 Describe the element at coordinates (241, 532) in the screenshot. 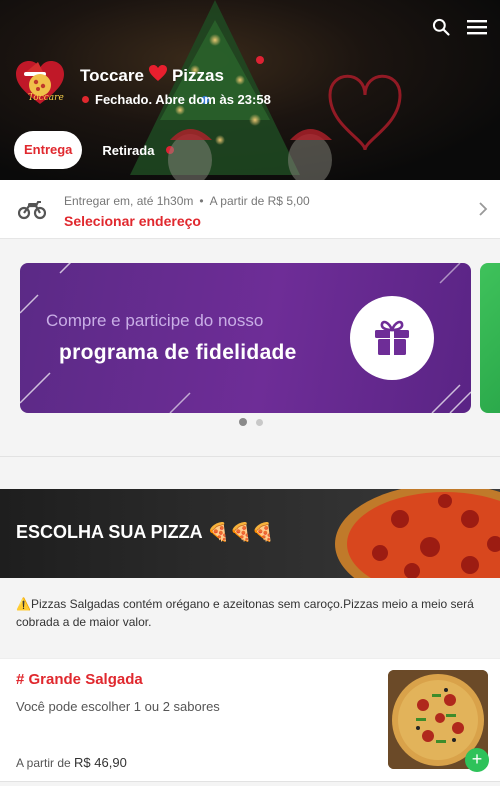

I see `pizza-emojis: 🍕🍕🍕` at that location.